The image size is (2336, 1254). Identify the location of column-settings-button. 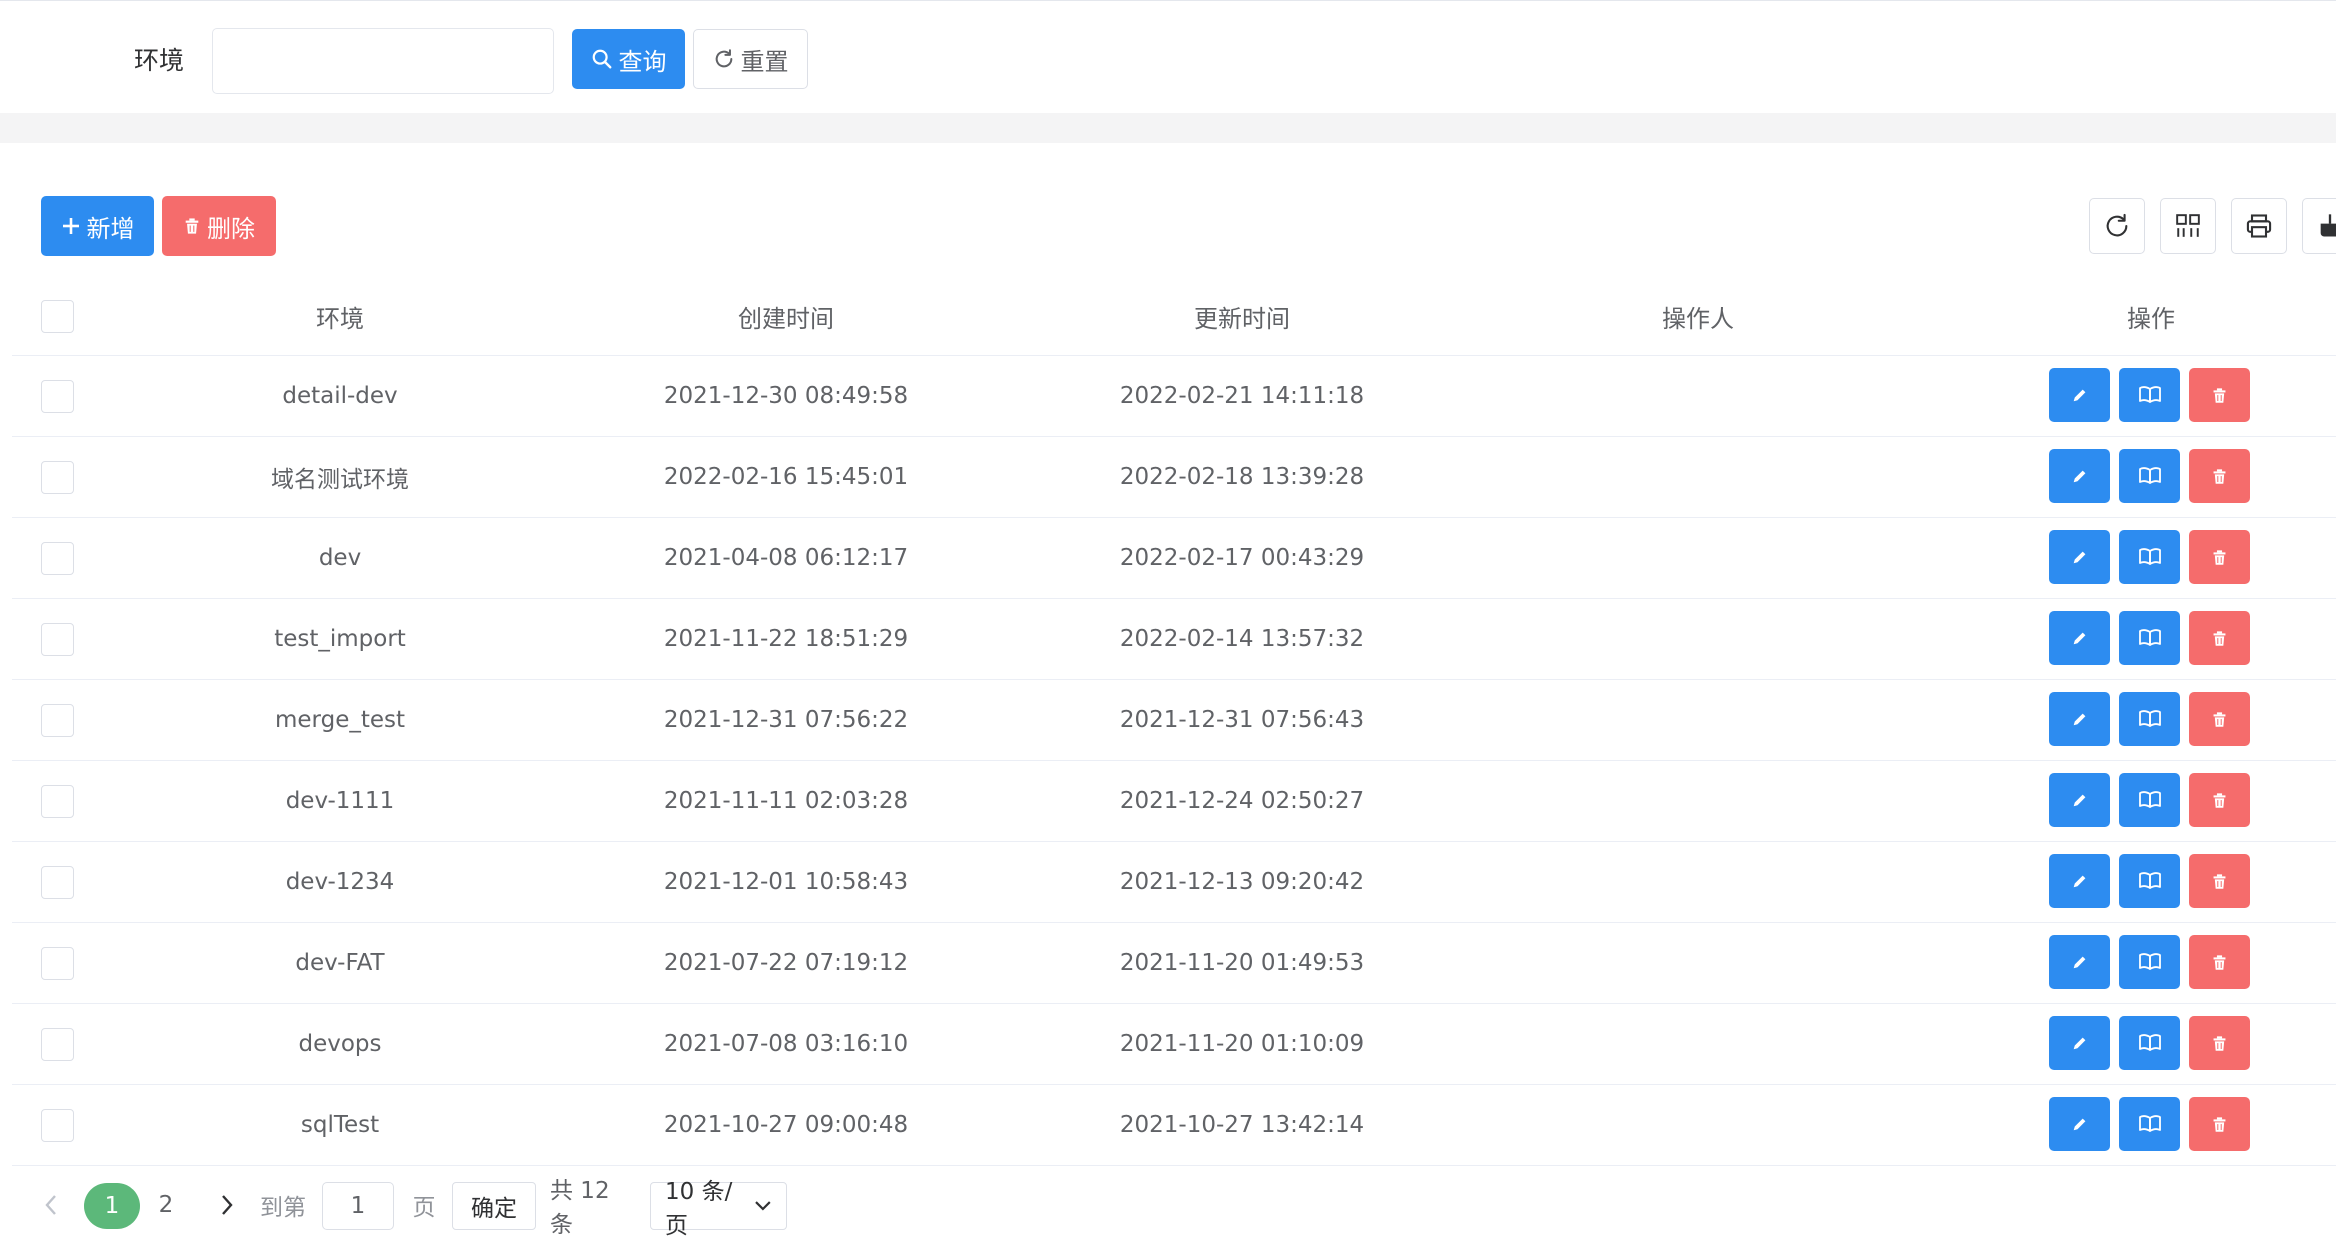
(2188, 226).